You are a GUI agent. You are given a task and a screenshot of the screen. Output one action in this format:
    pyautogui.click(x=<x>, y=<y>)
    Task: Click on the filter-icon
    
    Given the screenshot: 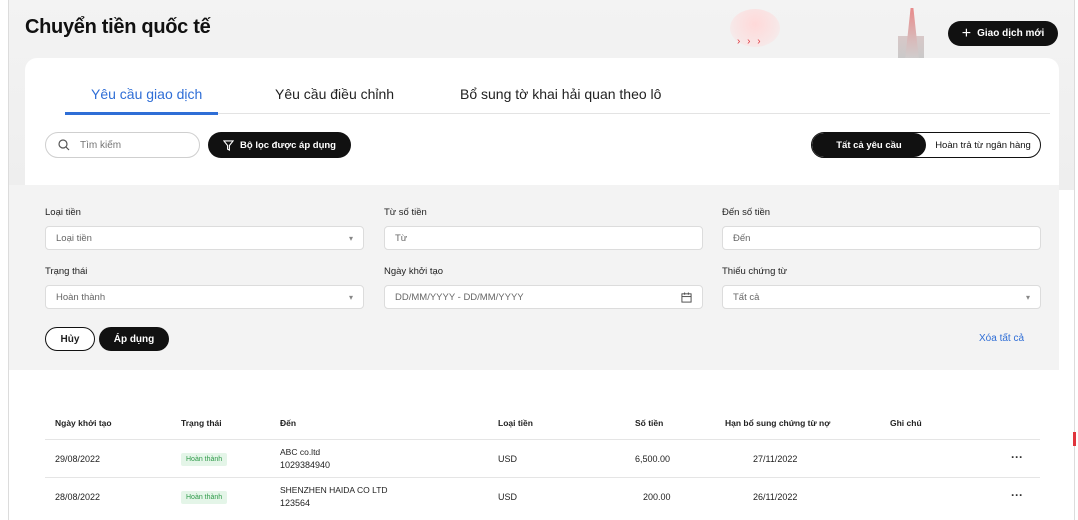 What is the action you would take?
    pyautogui.click(x=229, y=145)
    